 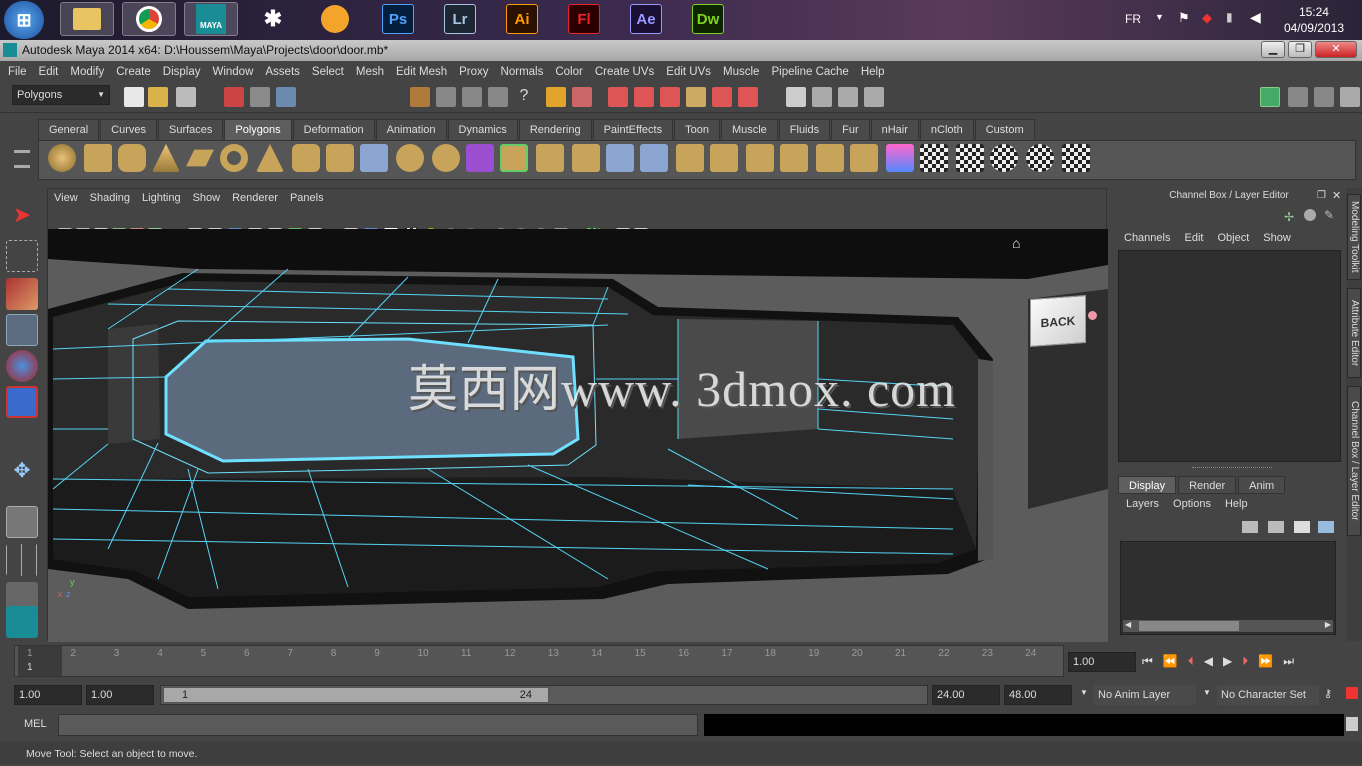 I want to click on bridge-icon, so click(x=550, y=158).